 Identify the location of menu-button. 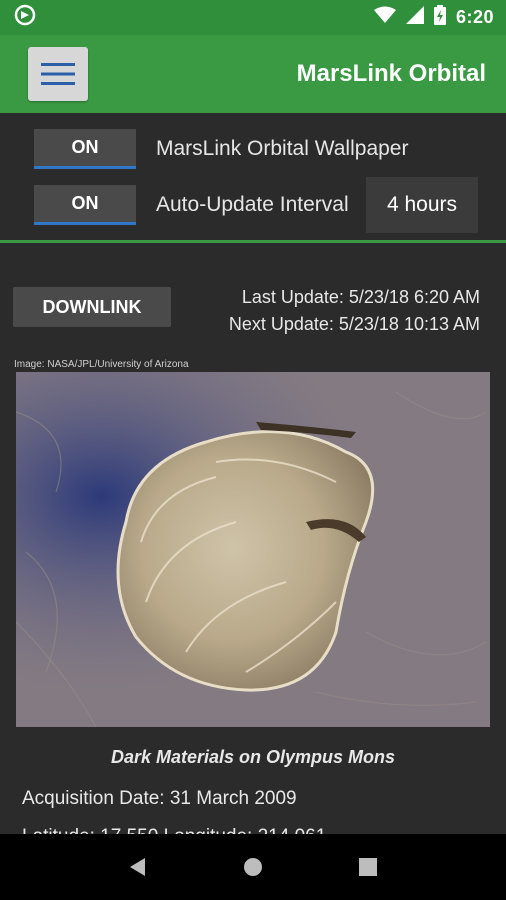
(58, 74).